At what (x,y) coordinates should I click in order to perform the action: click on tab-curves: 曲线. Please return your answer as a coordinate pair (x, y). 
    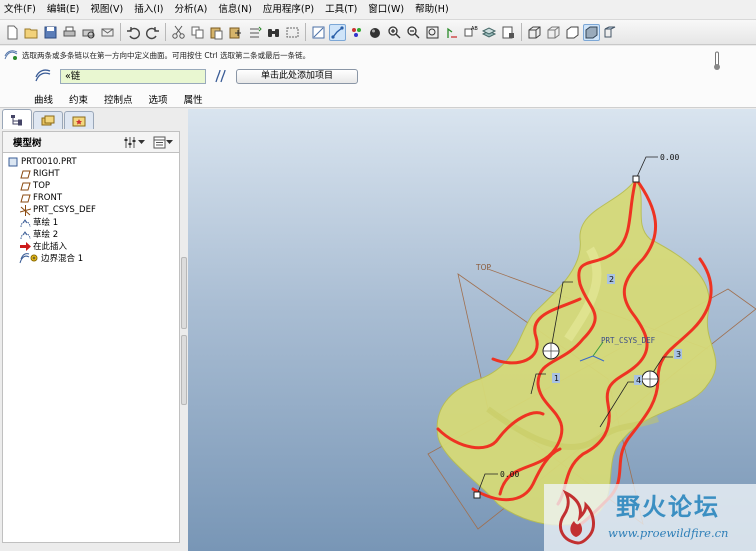
    Looking at the image, I should click on (43, 99).